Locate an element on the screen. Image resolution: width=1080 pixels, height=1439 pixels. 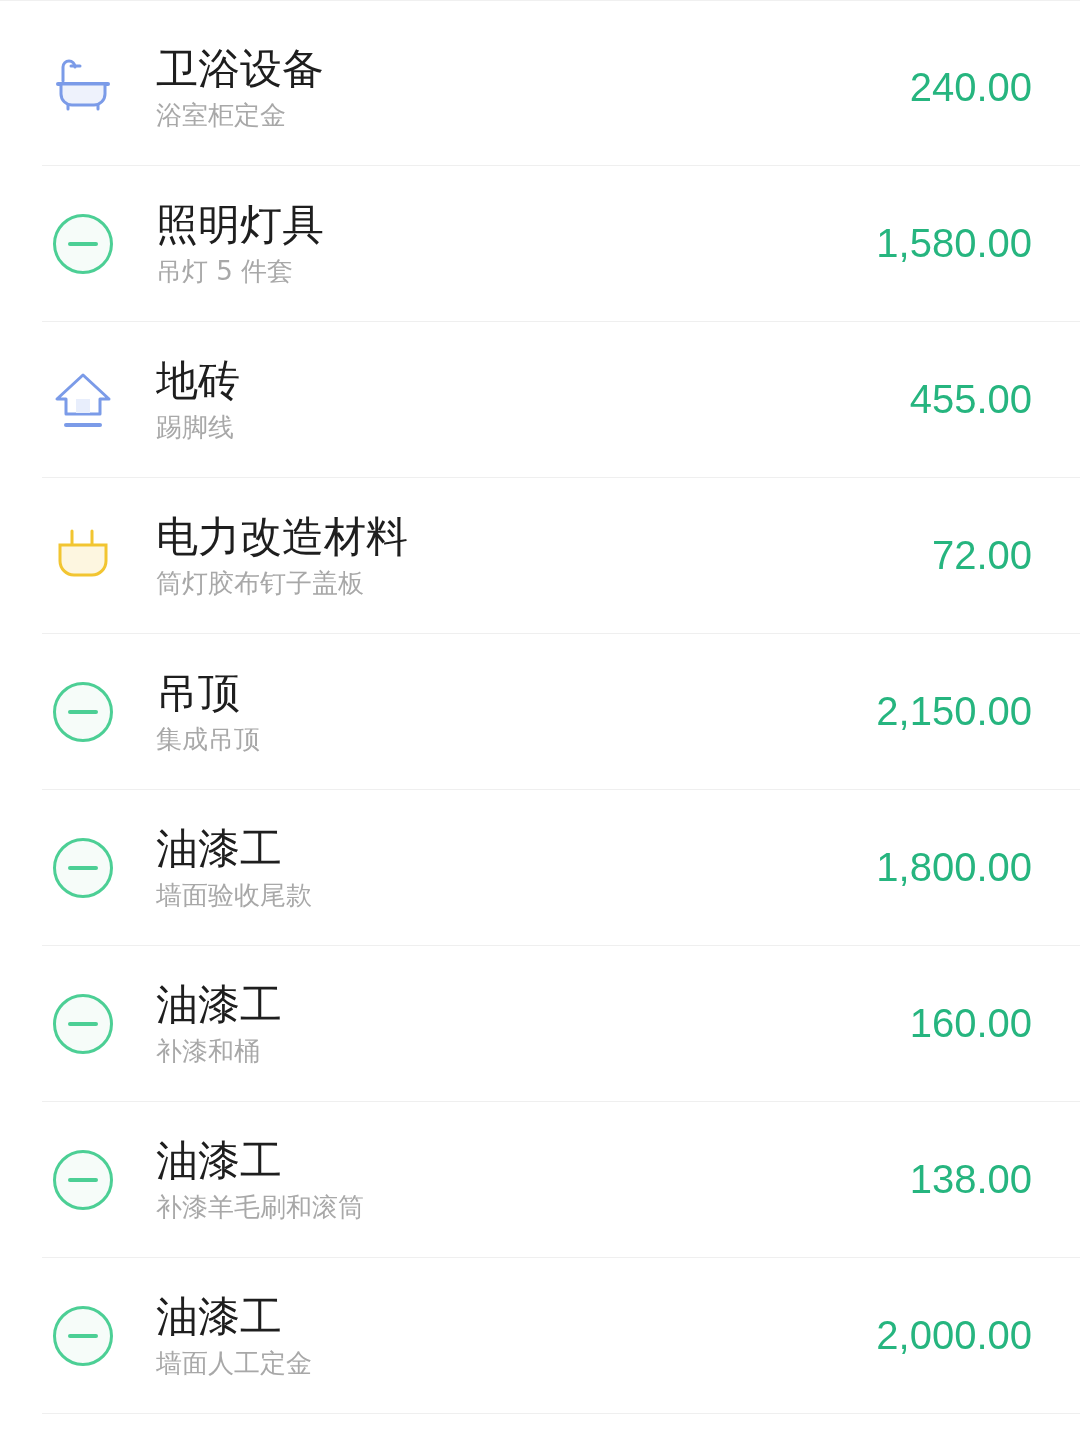
expense-row: 油漆工 补漆羊毛刷和滚筒 138.00 is located at coordinates (561, 1180).